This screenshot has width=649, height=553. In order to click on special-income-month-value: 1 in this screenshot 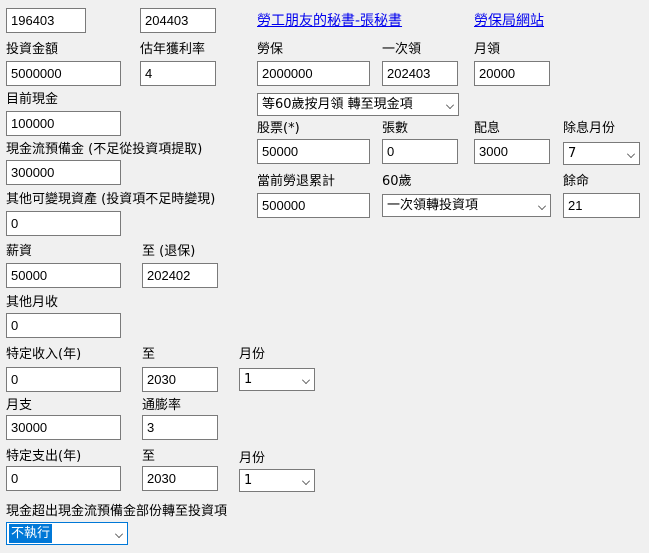, I will do `click(248, 379)`.